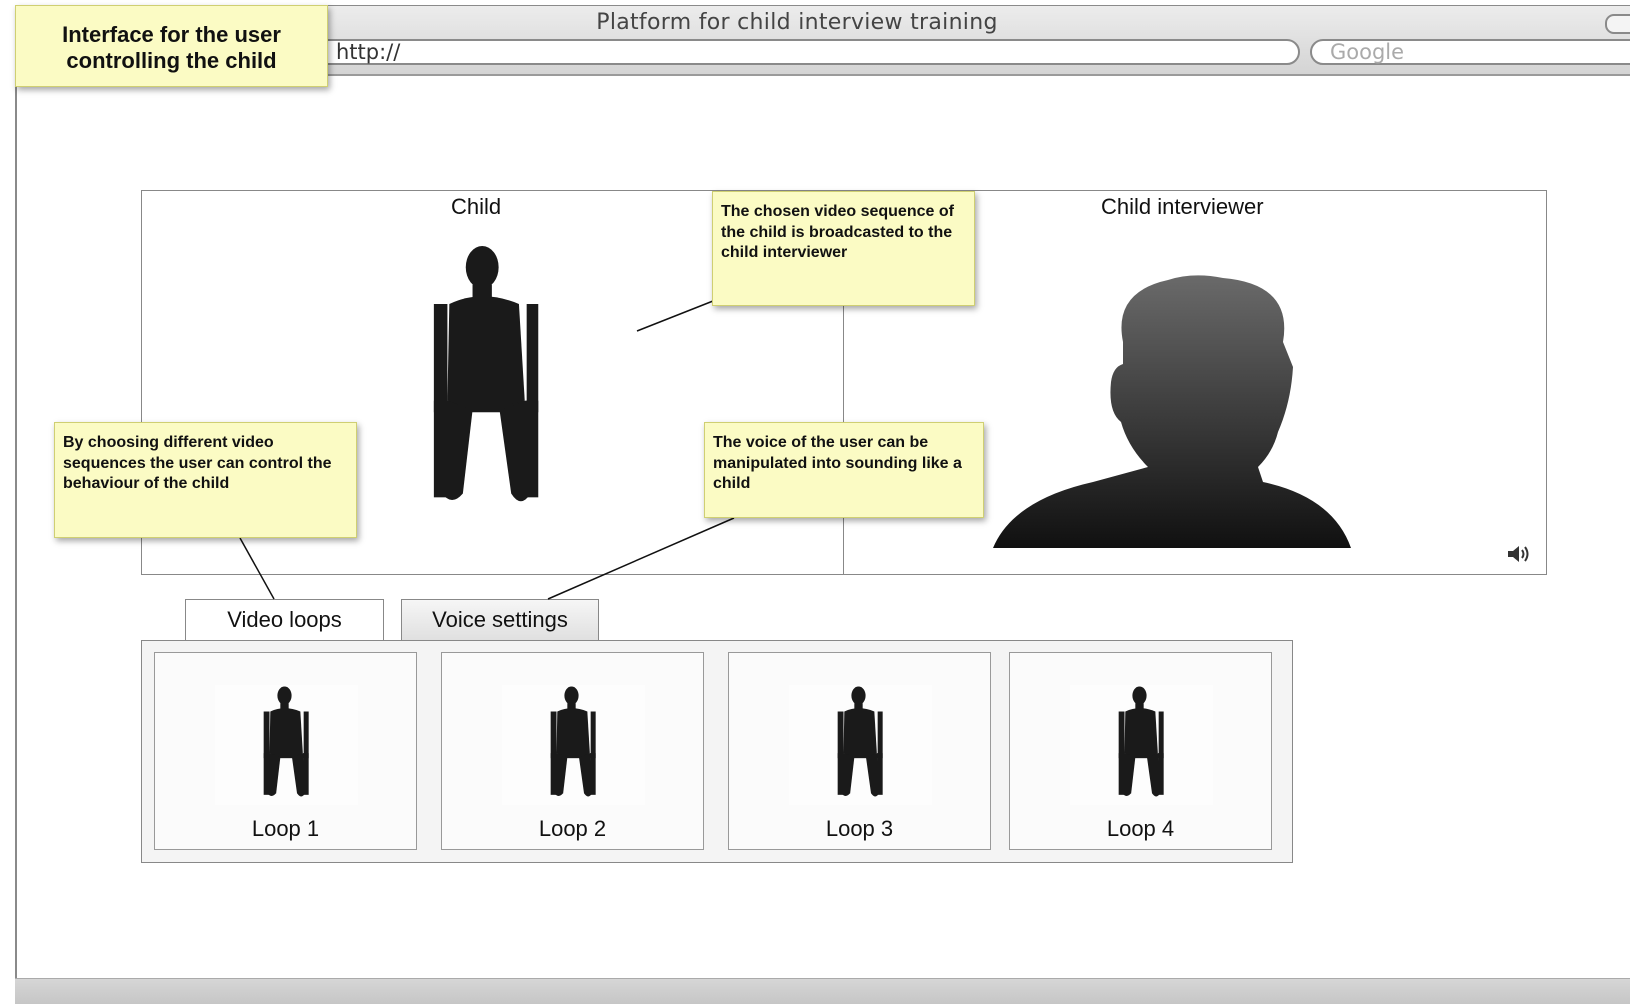 The image size is (1630, 1004). Describe the element at coordinates (1519, 554) in the screenshot. I see `speaker-icon` at that location.